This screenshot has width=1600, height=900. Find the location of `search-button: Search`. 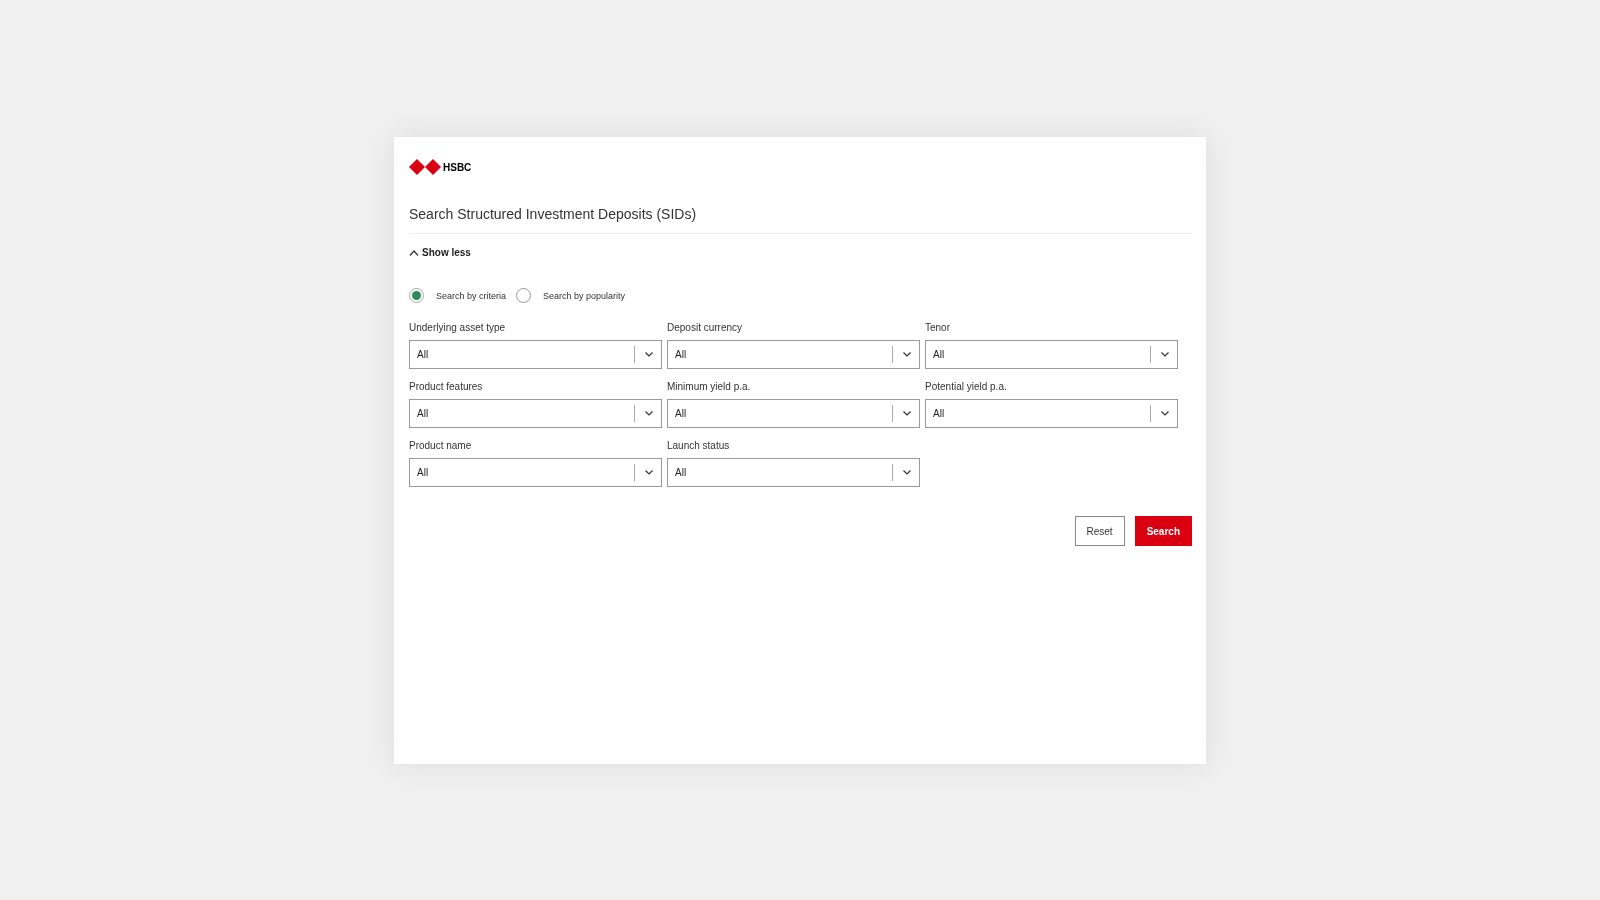

search-button: Search is located at coordinates (1163, 531).